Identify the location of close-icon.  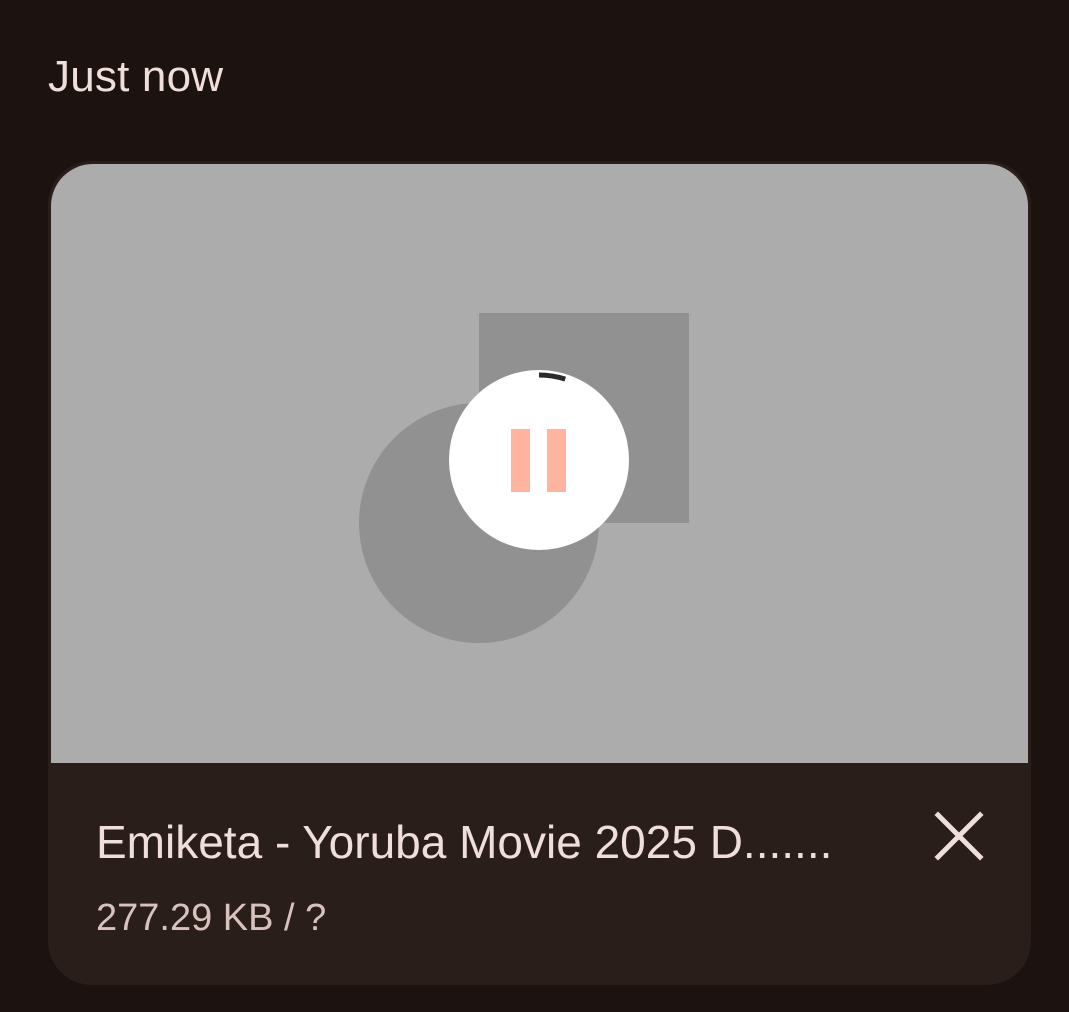
(959, 836).